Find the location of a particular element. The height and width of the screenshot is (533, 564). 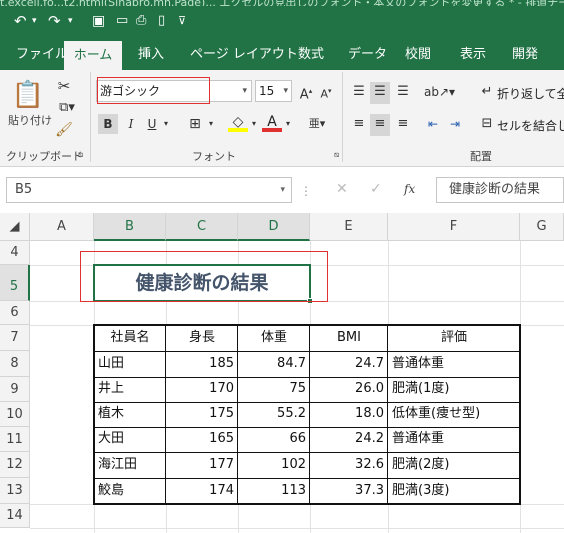

tab-view: 表示 is located at coordinates (473, 55).